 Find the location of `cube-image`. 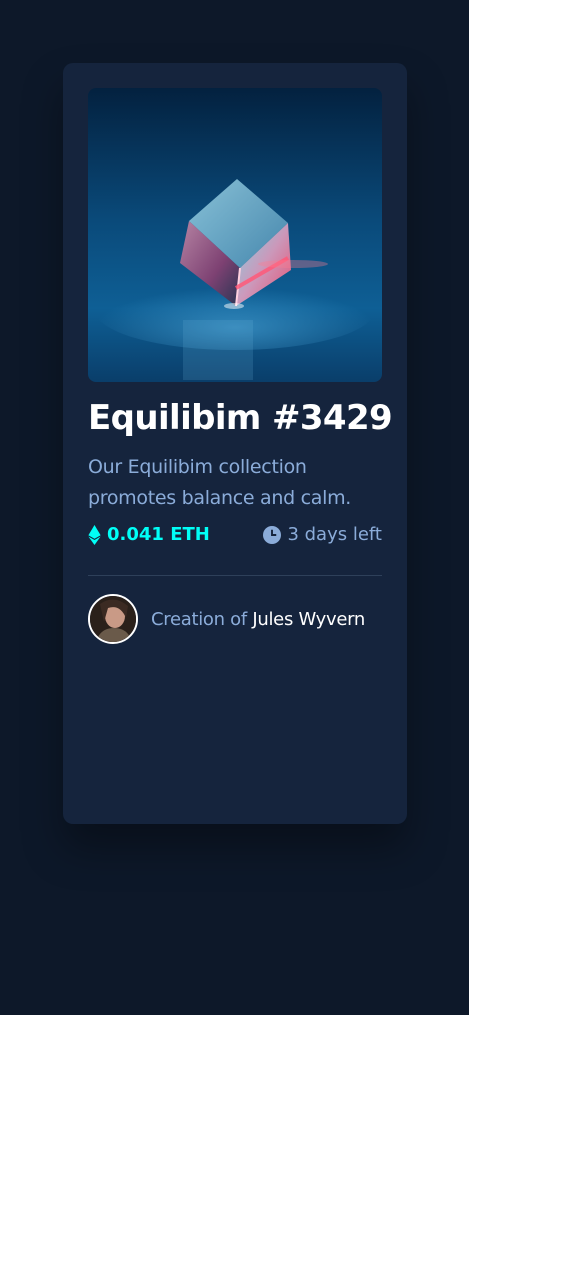

cube-image is located at coordinates (235, 235).